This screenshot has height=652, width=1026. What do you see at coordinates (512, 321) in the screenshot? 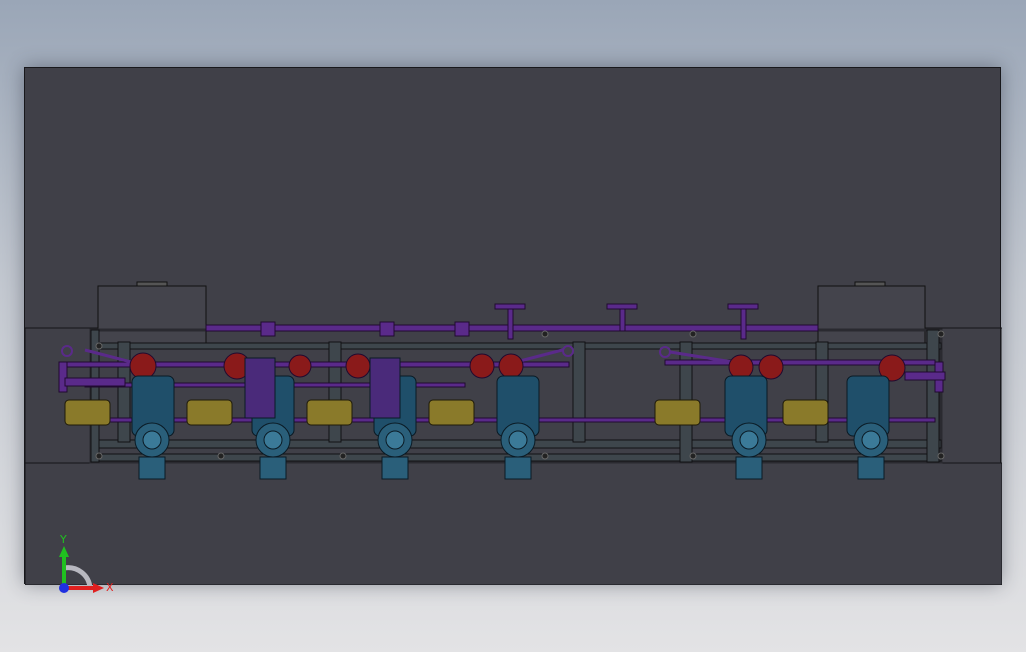
I see `header-pipe` at bounding box center [512, 321].